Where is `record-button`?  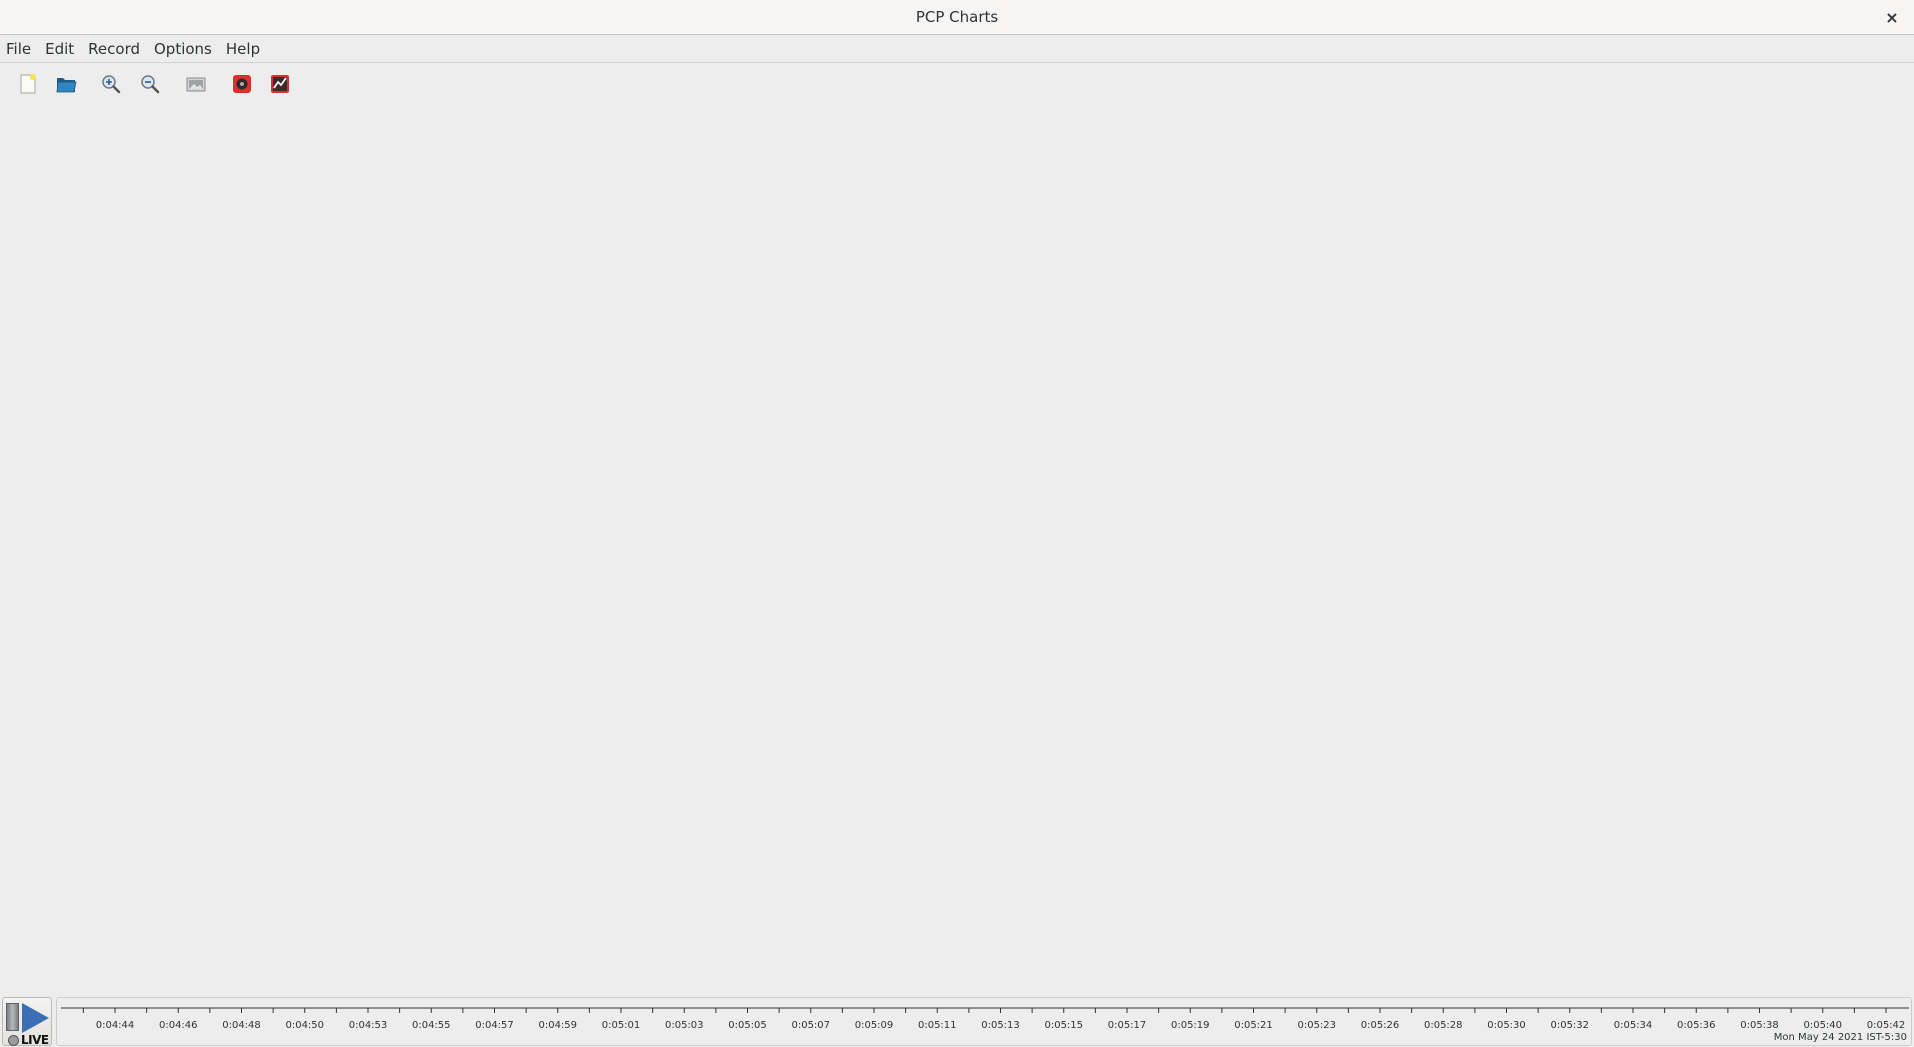 record-button is located at coordinates (242, 84).